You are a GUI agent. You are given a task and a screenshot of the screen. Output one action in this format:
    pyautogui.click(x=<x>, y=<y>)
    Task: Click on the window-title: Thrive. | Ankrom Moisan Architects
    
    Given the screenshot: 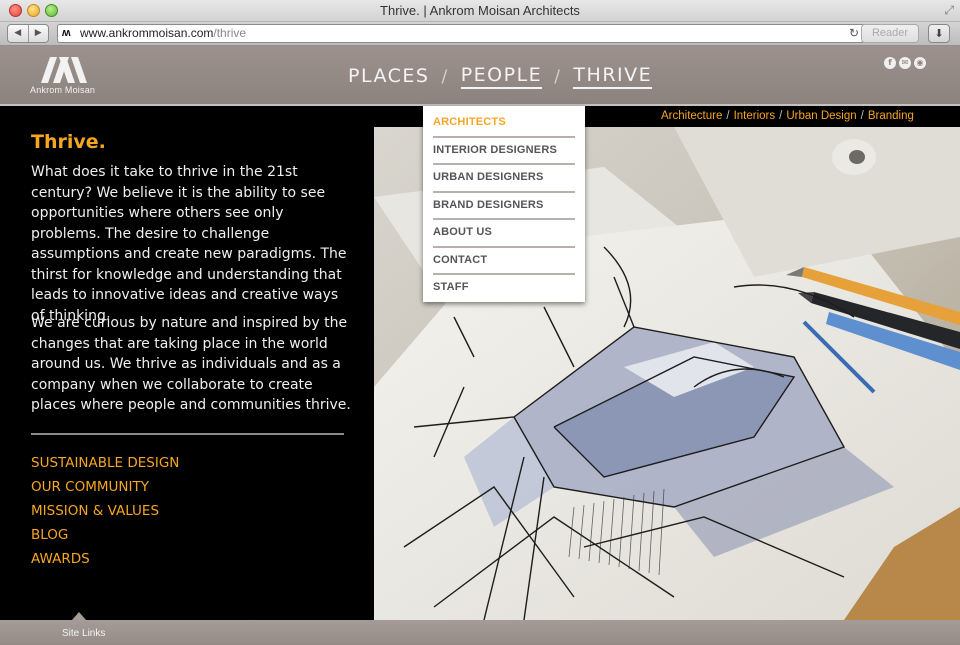 What is the action you would take?
    pyautogui.click(x=480, y=10)
    